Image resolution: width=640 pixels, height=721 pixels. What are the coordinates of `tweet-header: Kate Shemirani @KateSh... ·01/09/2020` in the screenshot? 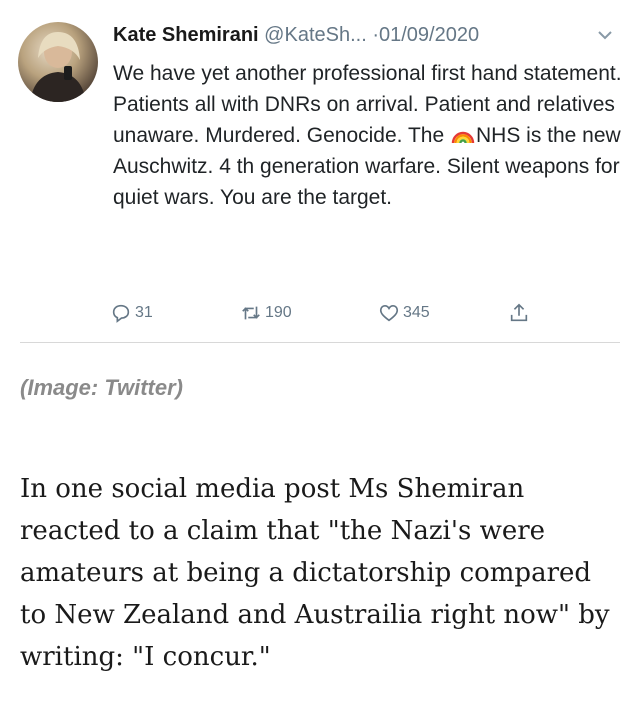 It's located at (373, 36).